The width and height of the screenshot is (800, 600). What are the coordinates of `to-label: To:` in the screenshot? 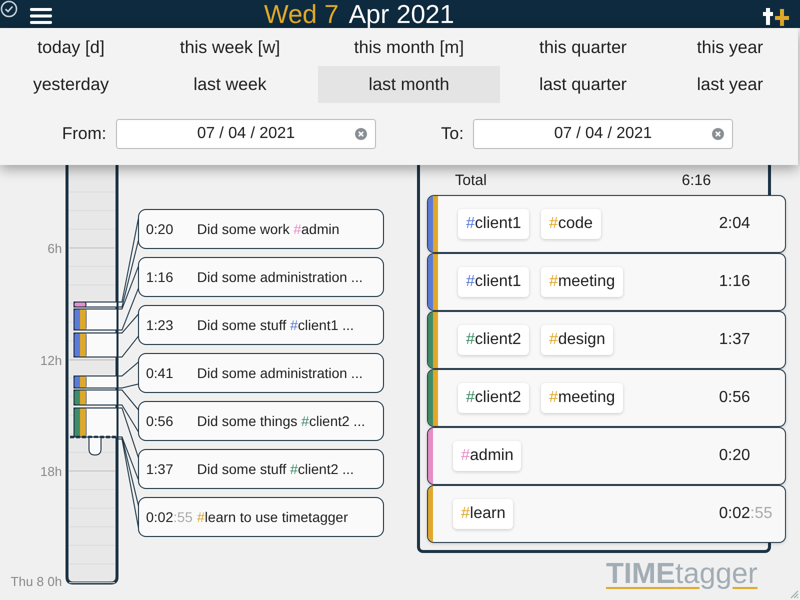 It's located at (453, 134).